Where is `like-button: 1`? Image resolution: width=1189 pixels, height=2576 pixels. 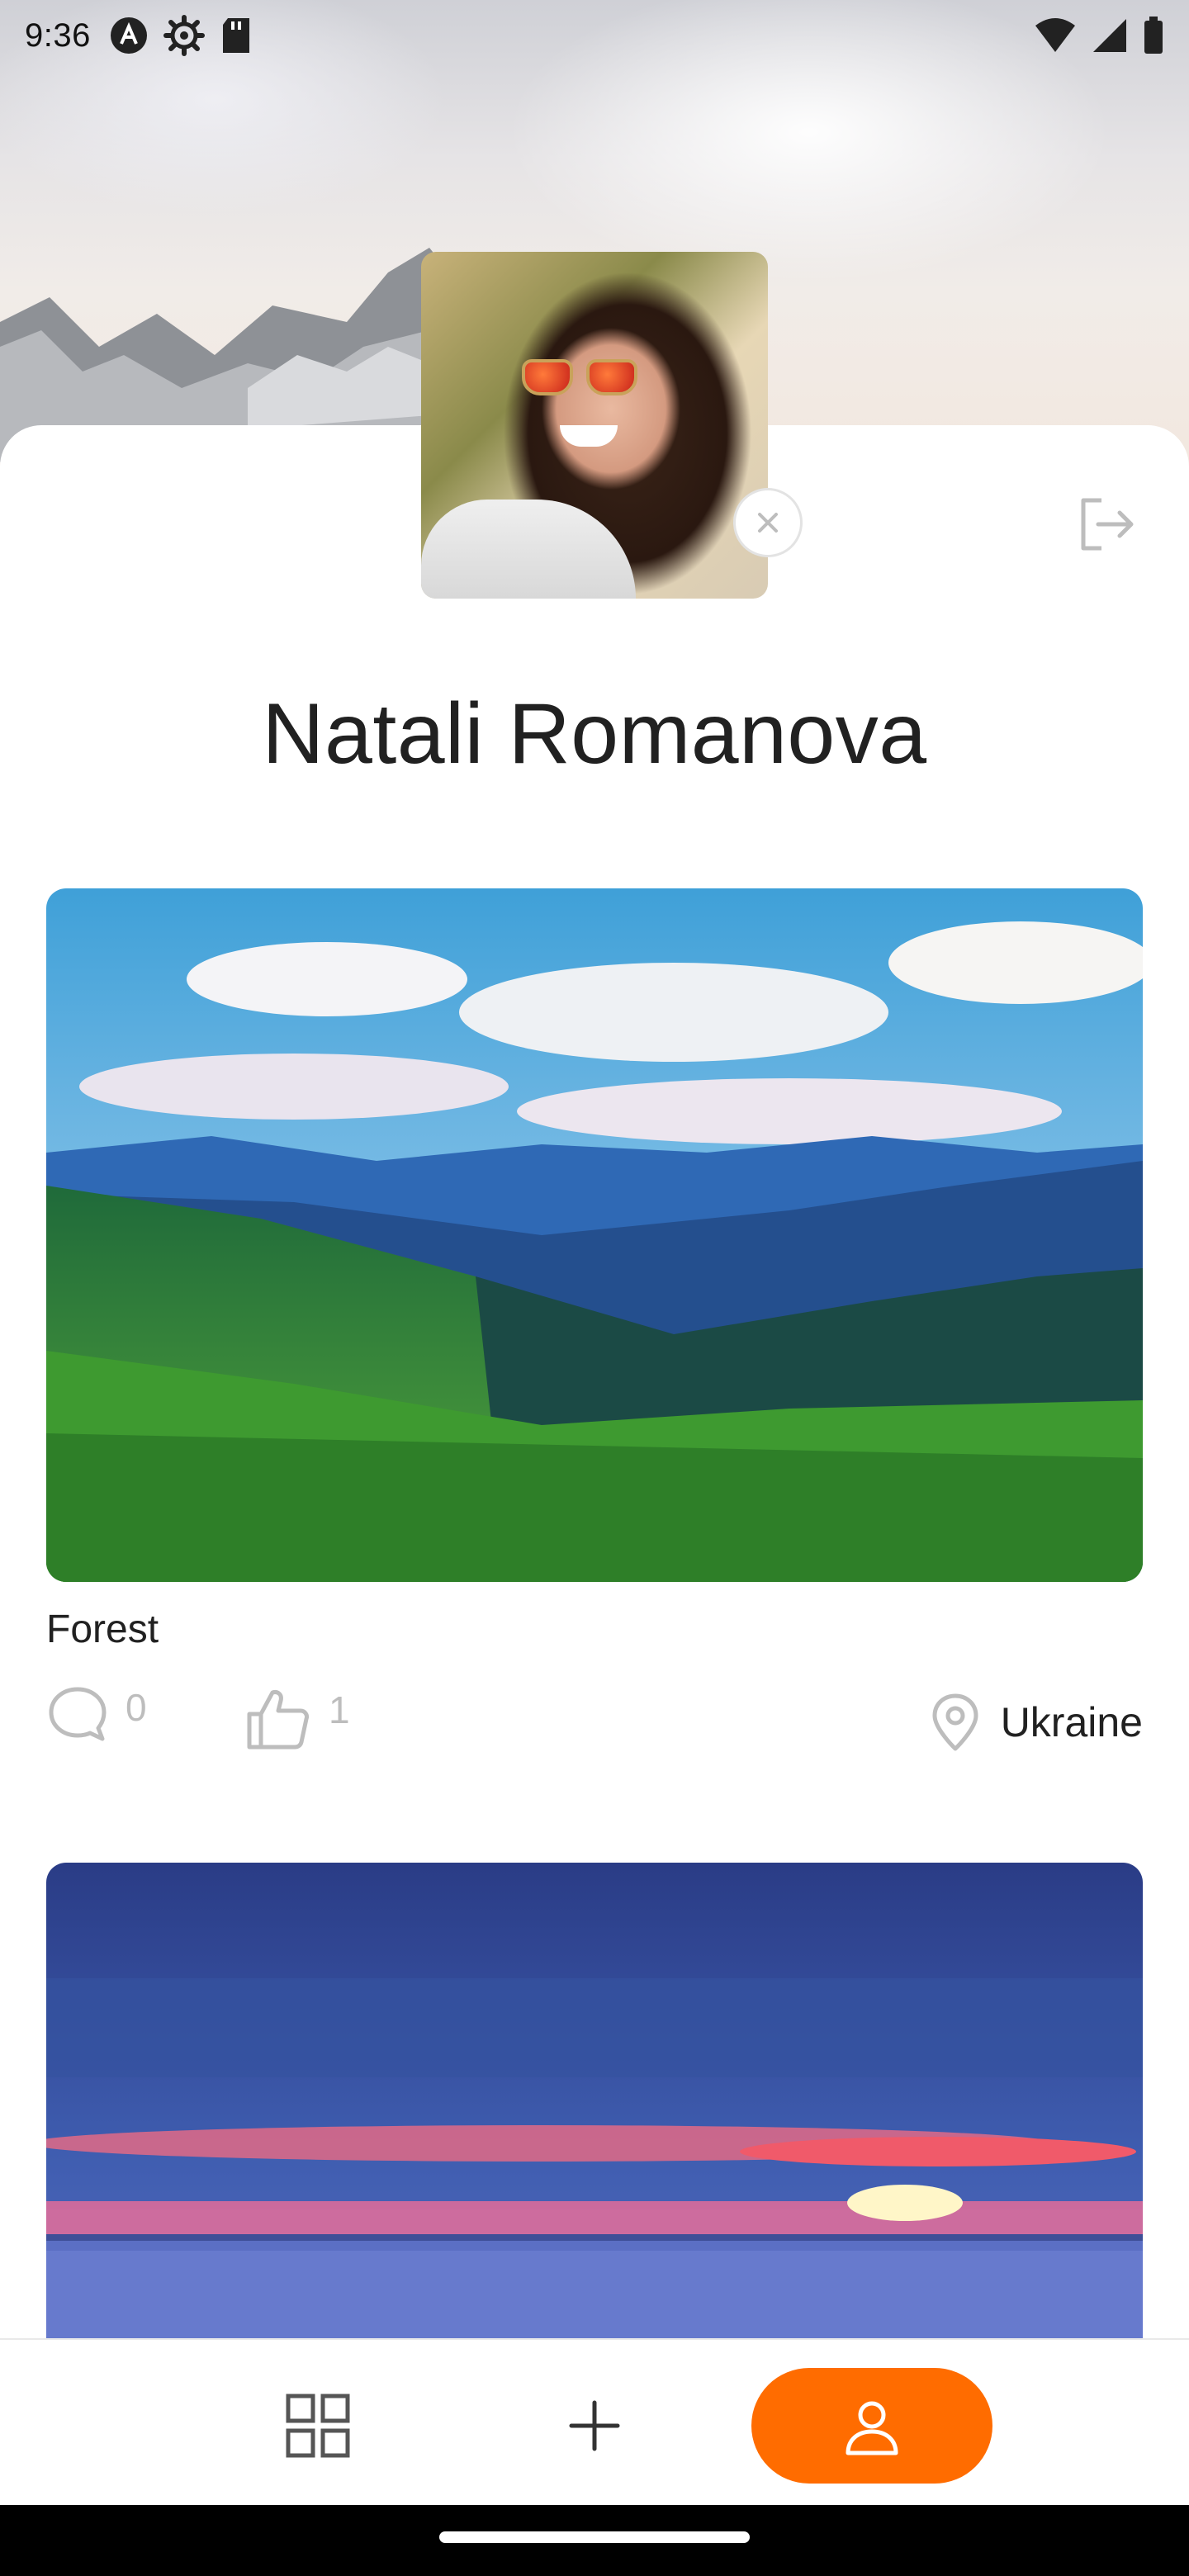
like-button: 1 is located at coordinates (297, 1718).